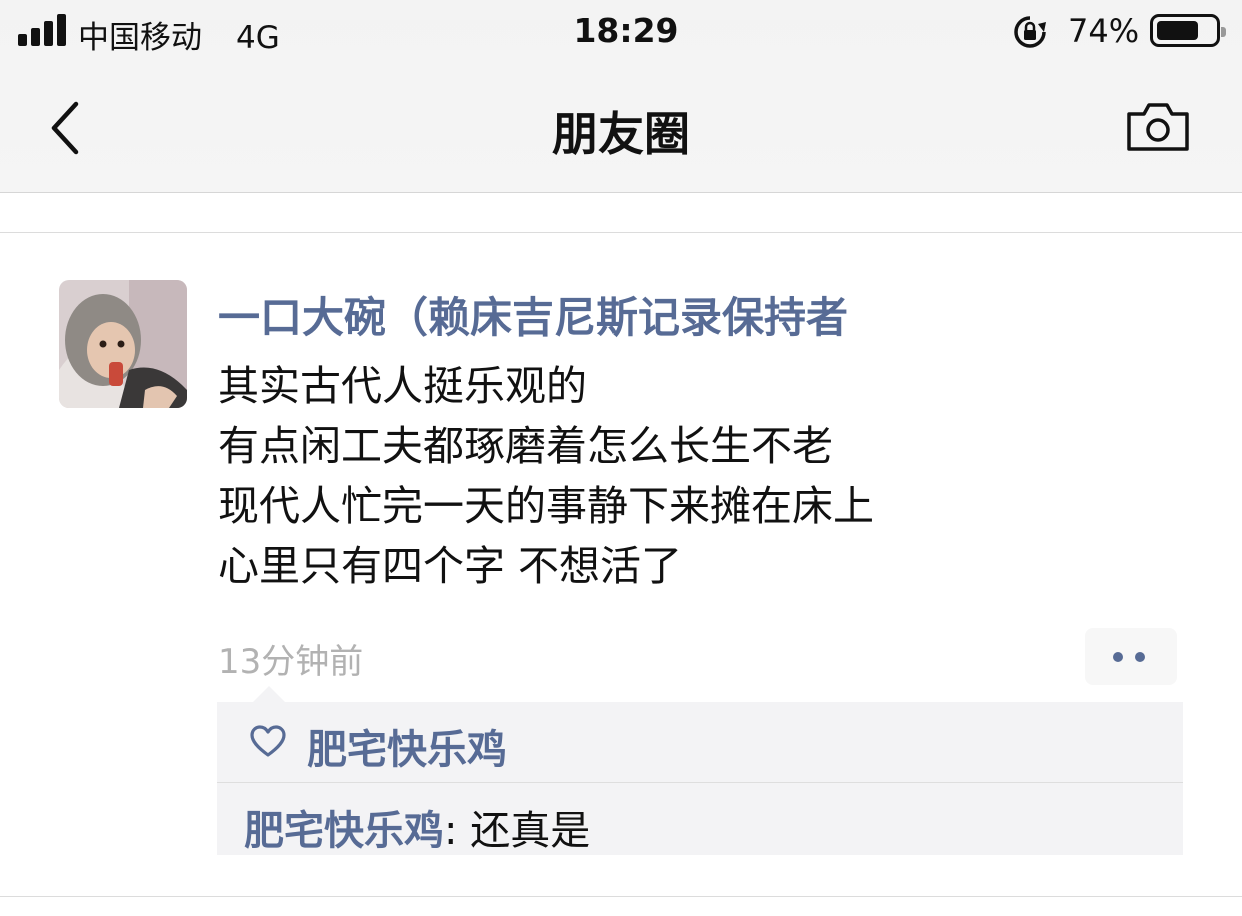  What do you see at coordinates (407, 746) in the screenshot?
I see `like-user-name: 肥宅快乐鸡` at bounding box center [407, 746].